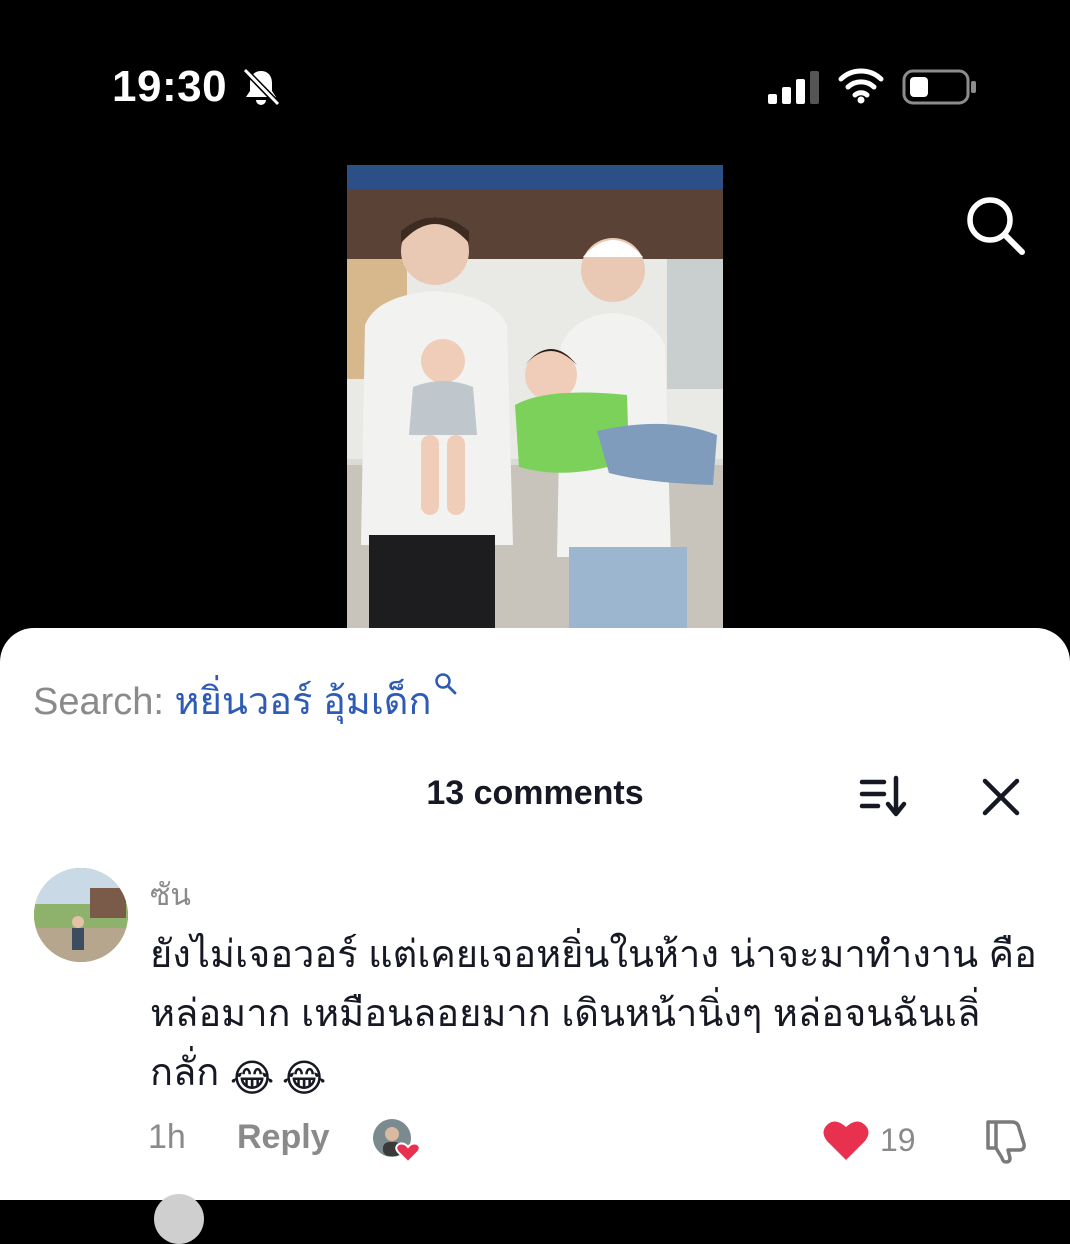  I want to click on cellular-signal-icon, so click(793, 87).